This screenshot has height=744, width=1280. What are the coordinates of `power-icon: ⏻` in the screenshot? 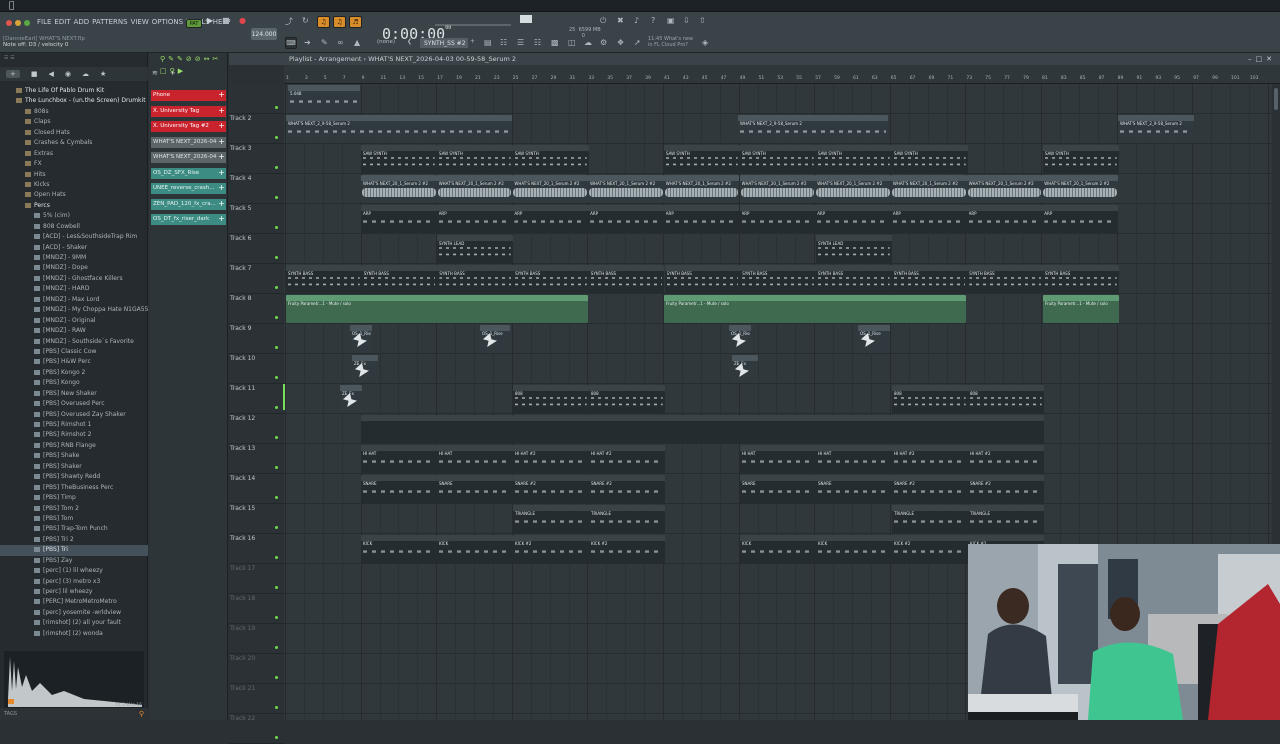 It's located at (603, 21).